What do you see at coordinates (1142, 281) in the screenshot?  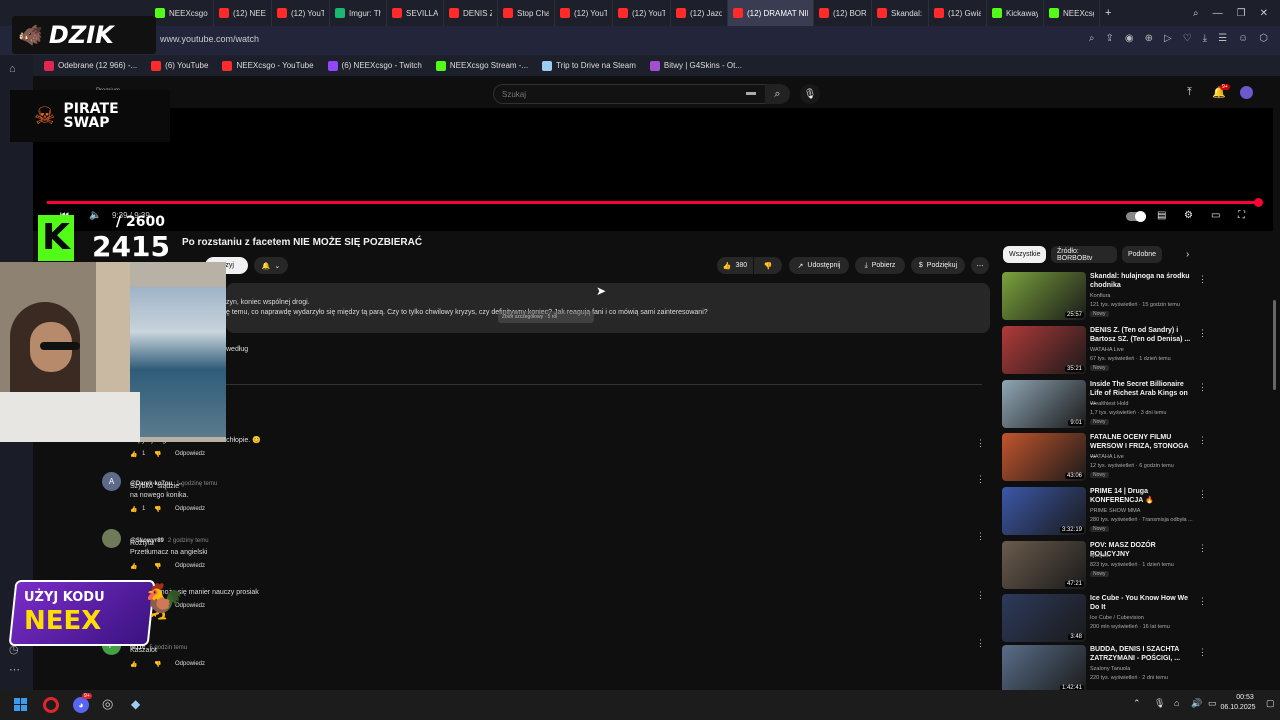 I see `recommended-title: Skandal: hulajnoga na środku chodnika` at bounding box center [1142, 281].